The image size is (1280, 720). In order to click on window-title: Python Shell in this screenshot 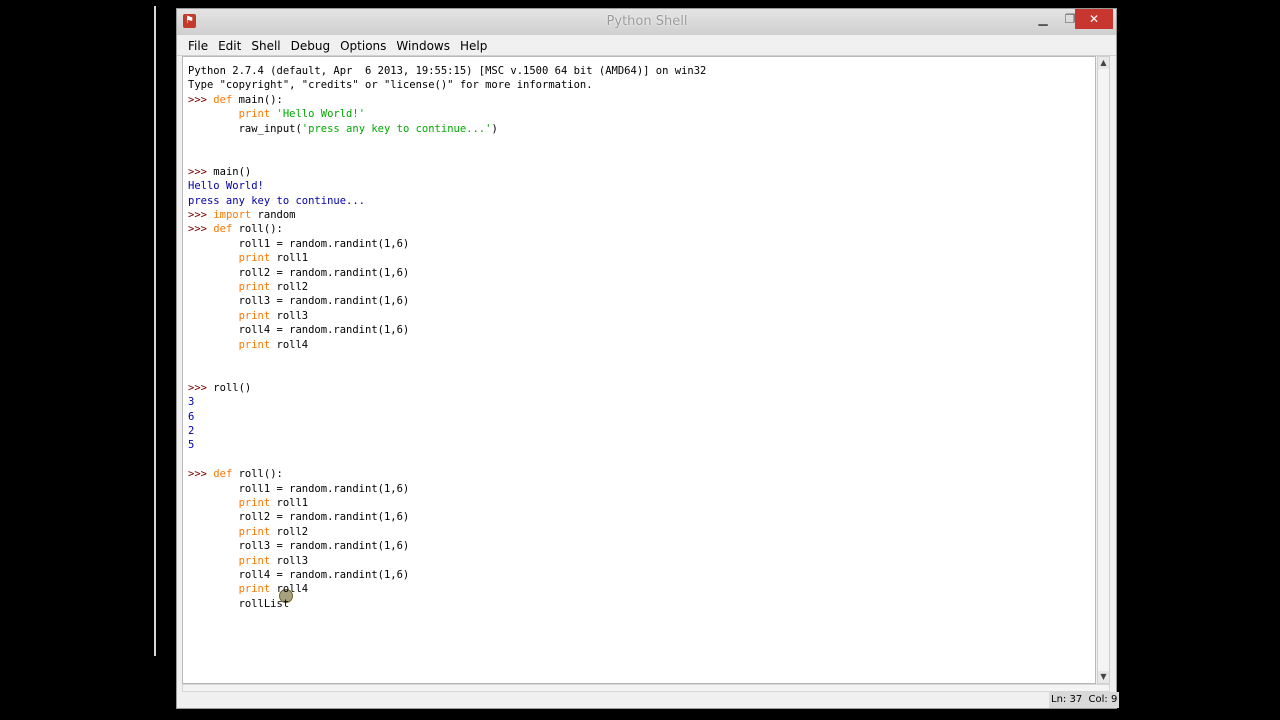, I will do `click(647, 21)`.